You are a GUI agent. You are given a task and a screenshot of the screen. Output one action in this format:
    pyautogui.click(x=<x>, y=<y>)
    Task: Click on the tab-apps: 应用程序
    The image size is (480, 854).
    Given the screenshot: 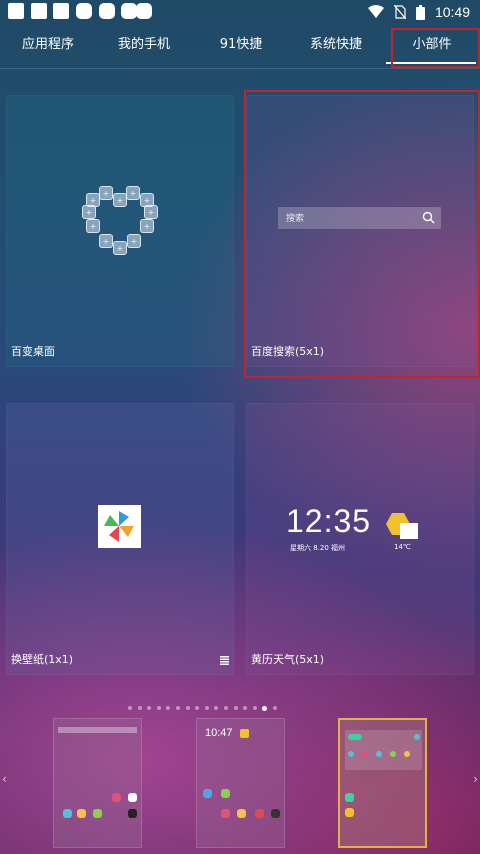 What is the action you would take?
    pyautogui.click(x=48, y=46)
    